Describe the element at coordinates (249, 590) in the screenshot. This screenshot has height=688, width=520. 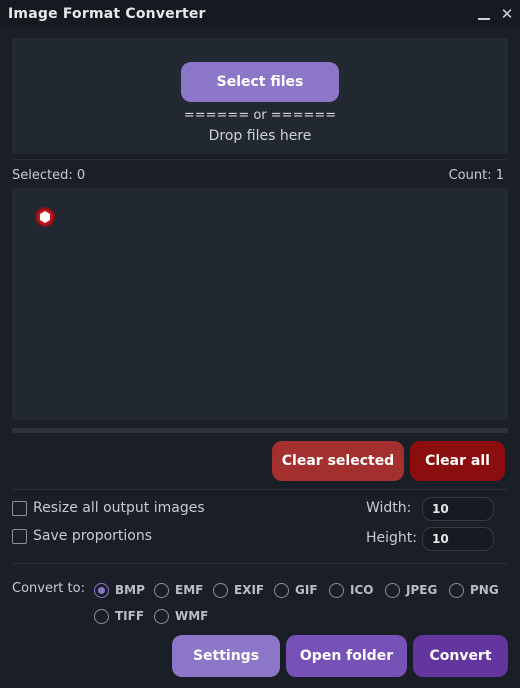
I see `format-label: EXIF` at that location.